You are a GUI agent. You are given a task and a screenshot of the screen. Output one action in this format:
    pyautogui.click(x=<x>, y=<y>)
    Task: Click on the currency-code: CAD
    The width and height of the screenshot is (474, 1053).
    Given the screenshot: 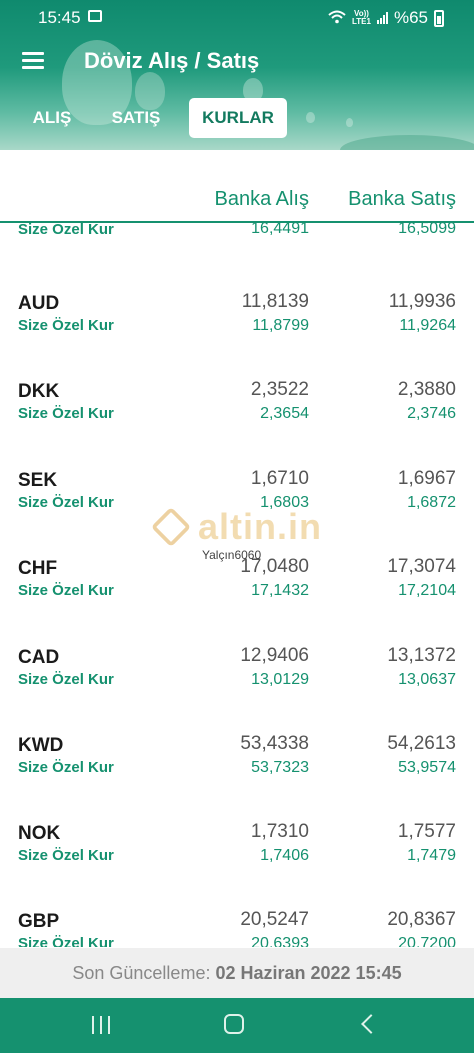 What is the action you would take?
    pyautogui.click(x=39, y=657)
    